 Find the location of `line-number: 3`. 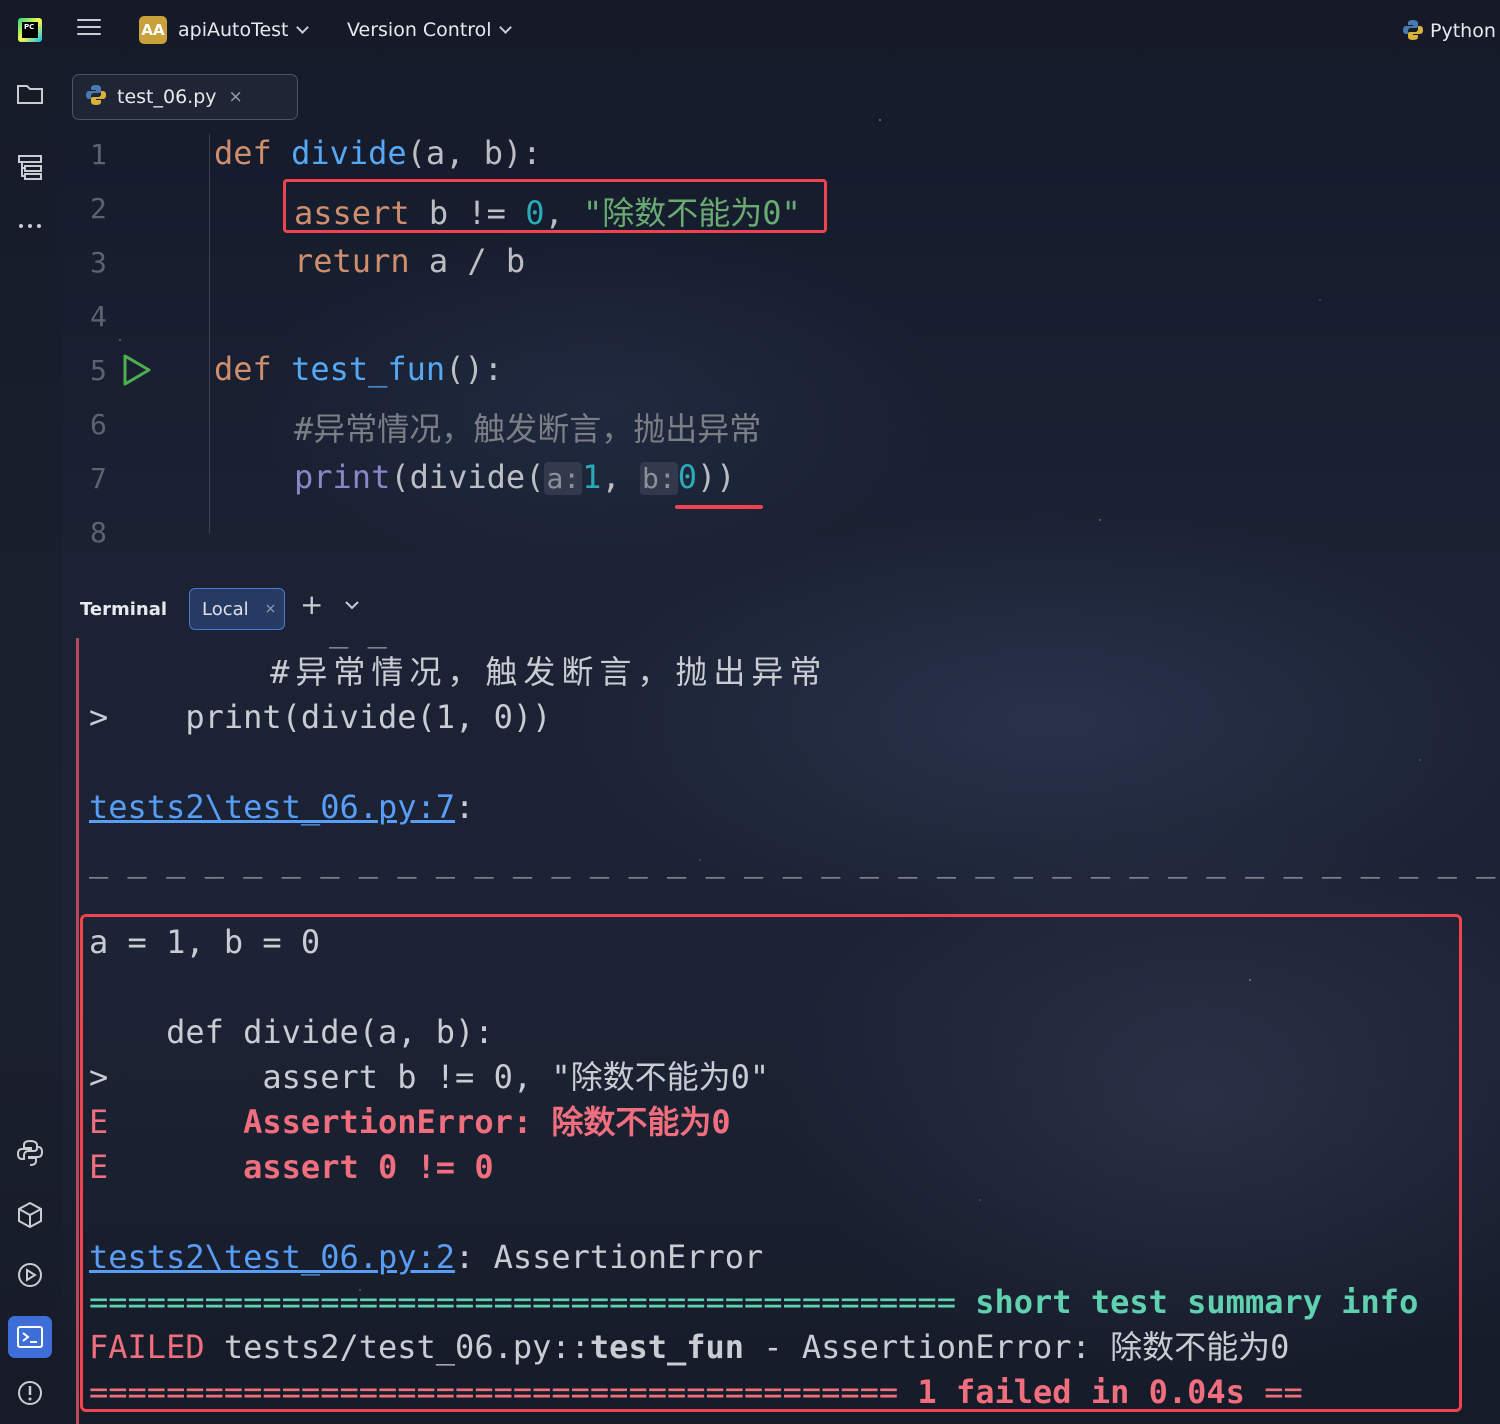

line-number: 3 is located at coordinates (98, 262).